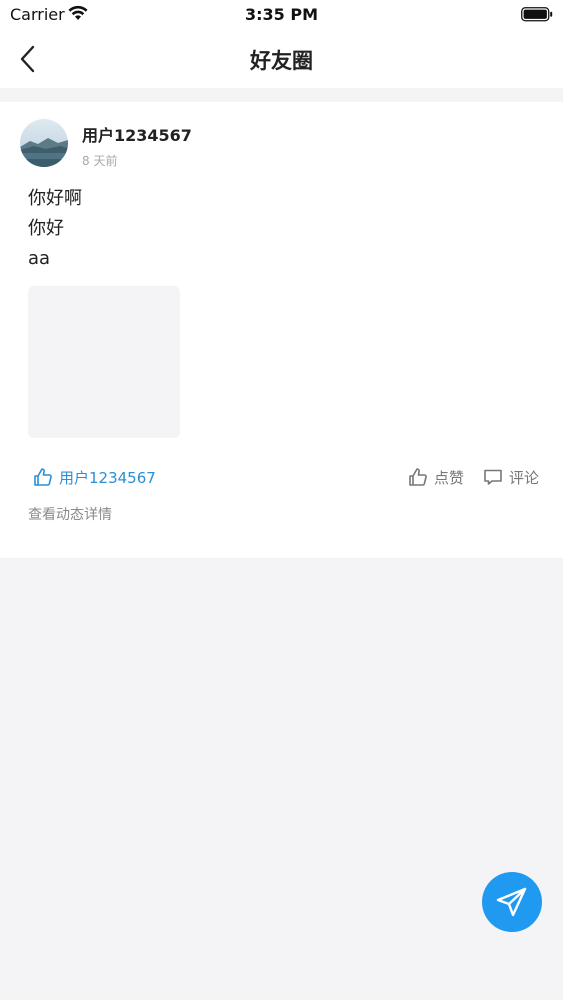 The height and width of the screenshot is (1000, 563). Describe the element at coordinates (100, 161) in the screenshot. I see `post-timestamp: 8 天前` at that location.